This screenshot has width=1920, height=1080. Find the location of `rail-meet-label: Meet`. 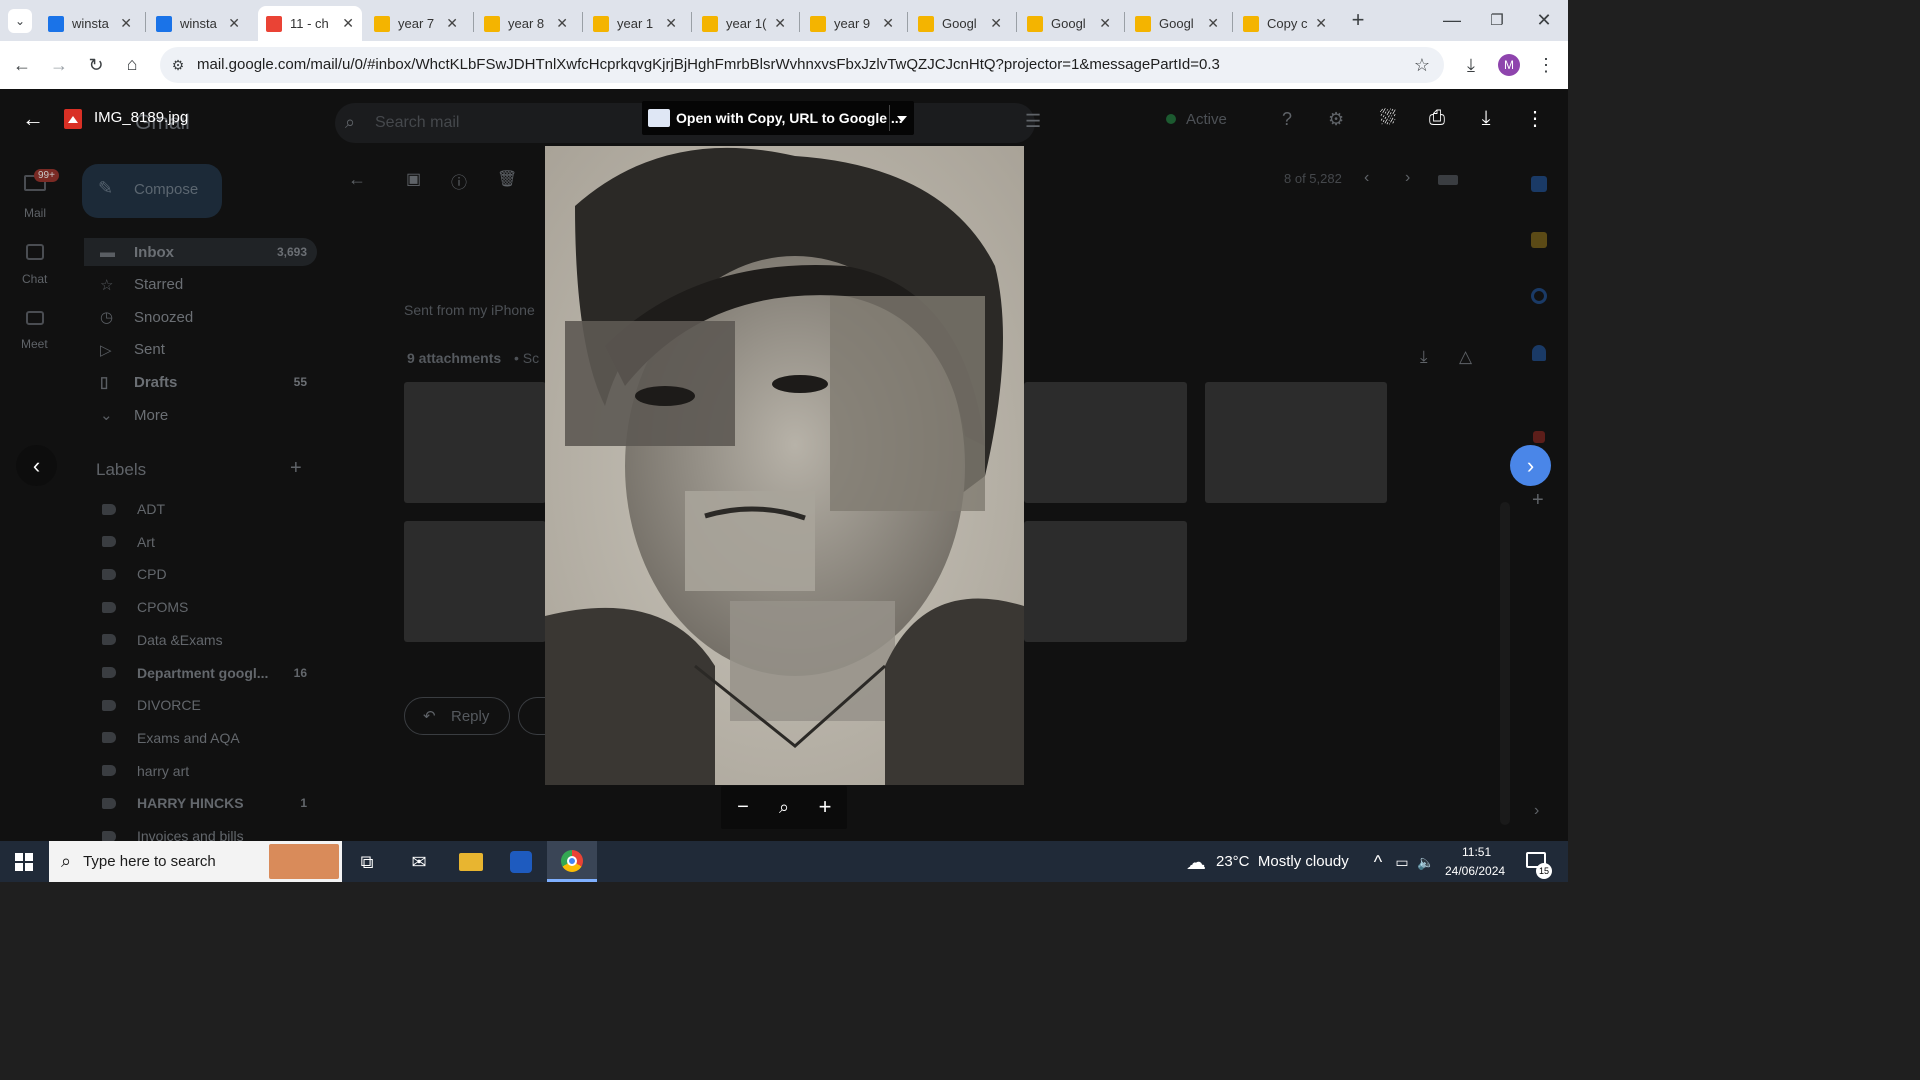

rail-meet-label: Meet is located at coordinates (34, 344).